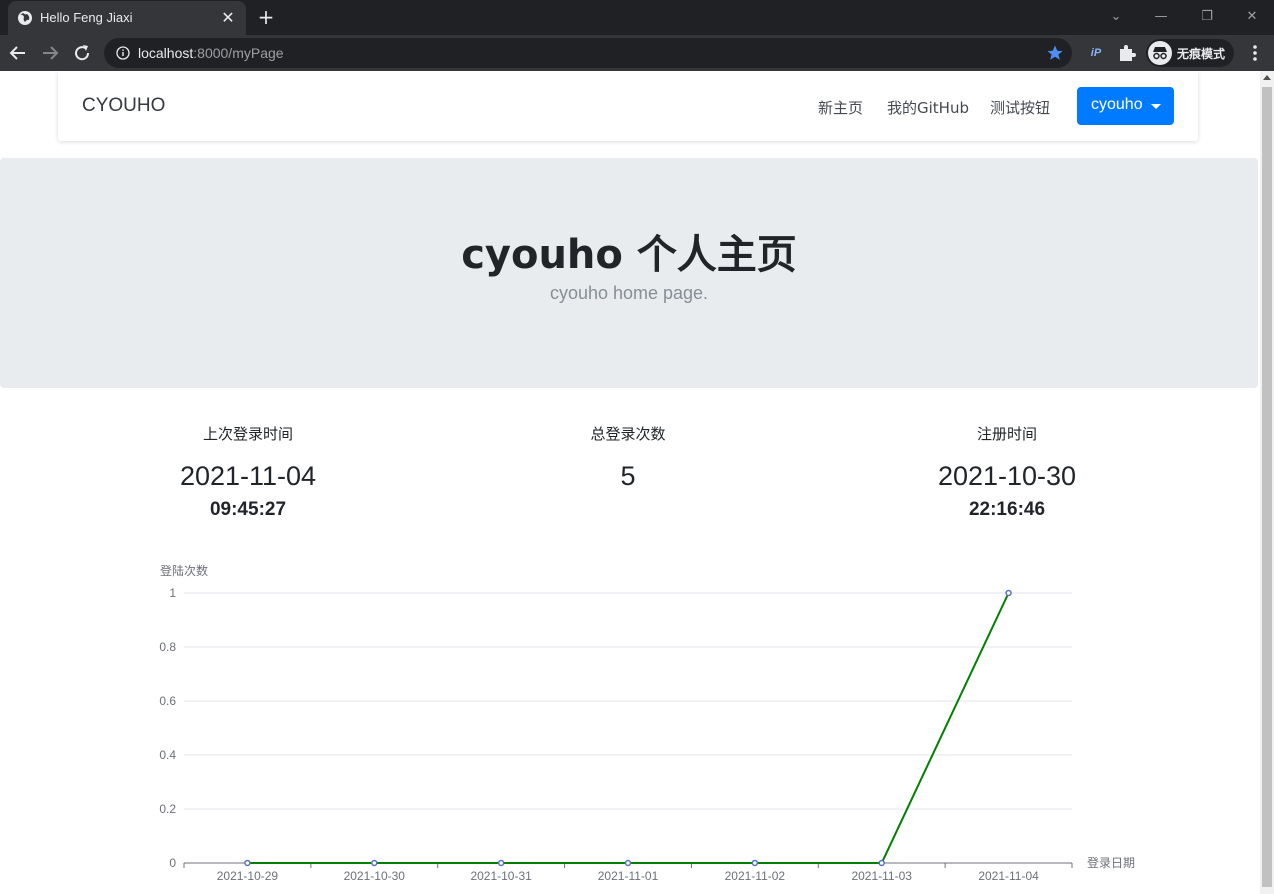 This screenshot has height=894, width=1274. Describe the element at coordinates (628, 876) in the screenshot. I see `x-tick-label: 2021-11-01` at that location.